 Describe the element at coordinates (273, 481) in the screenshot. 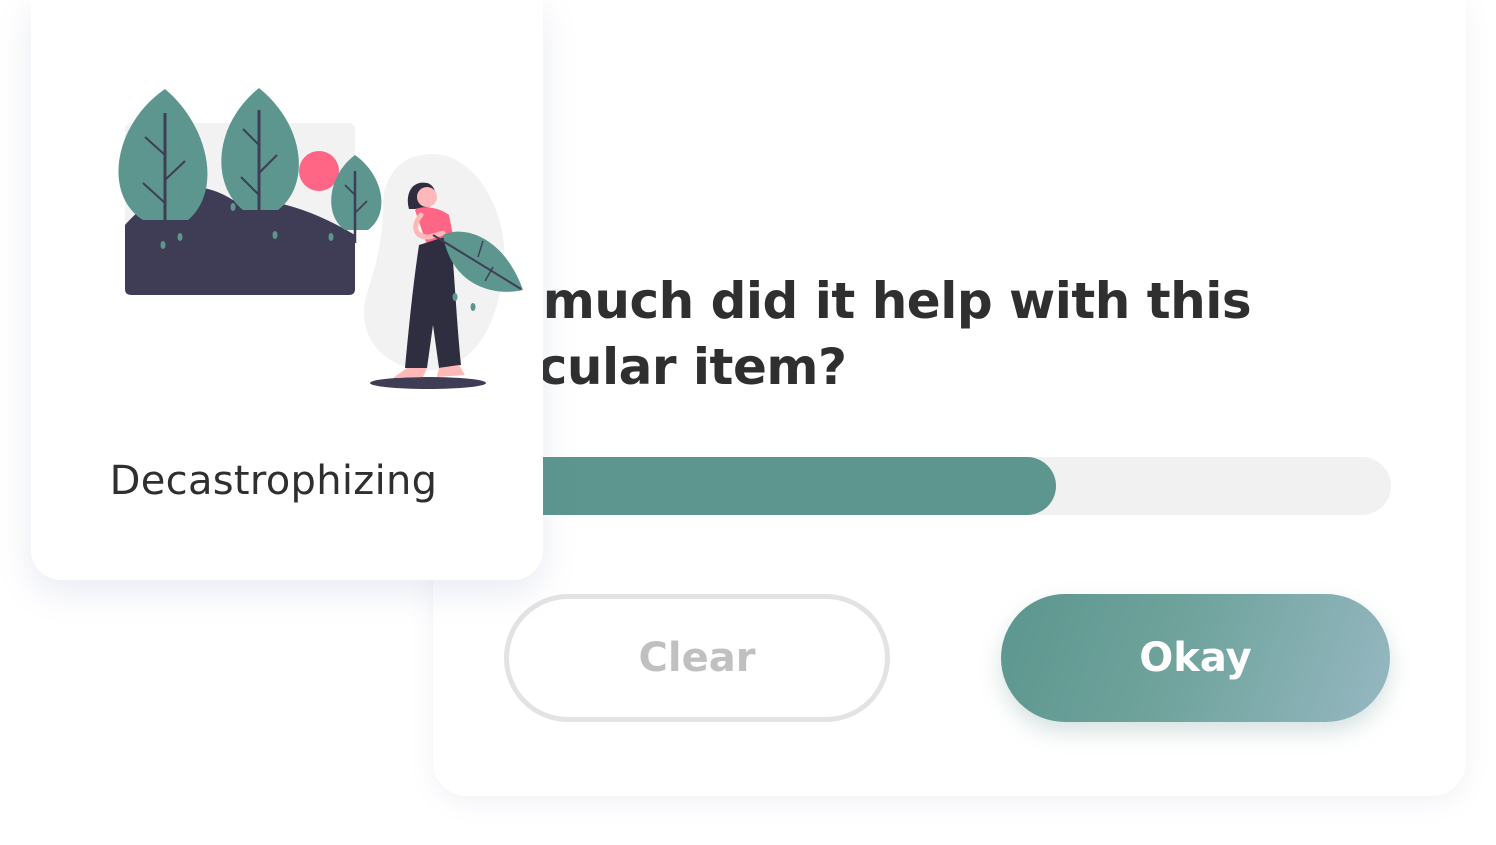

I see `exercise-title: Decastrophizing` at that location.